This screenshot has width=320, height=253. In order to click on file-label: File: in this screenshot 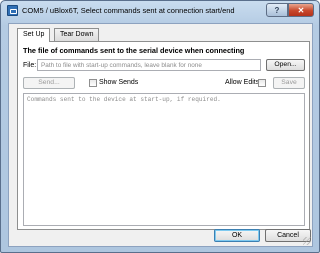, I will do `click(30, 65)`.